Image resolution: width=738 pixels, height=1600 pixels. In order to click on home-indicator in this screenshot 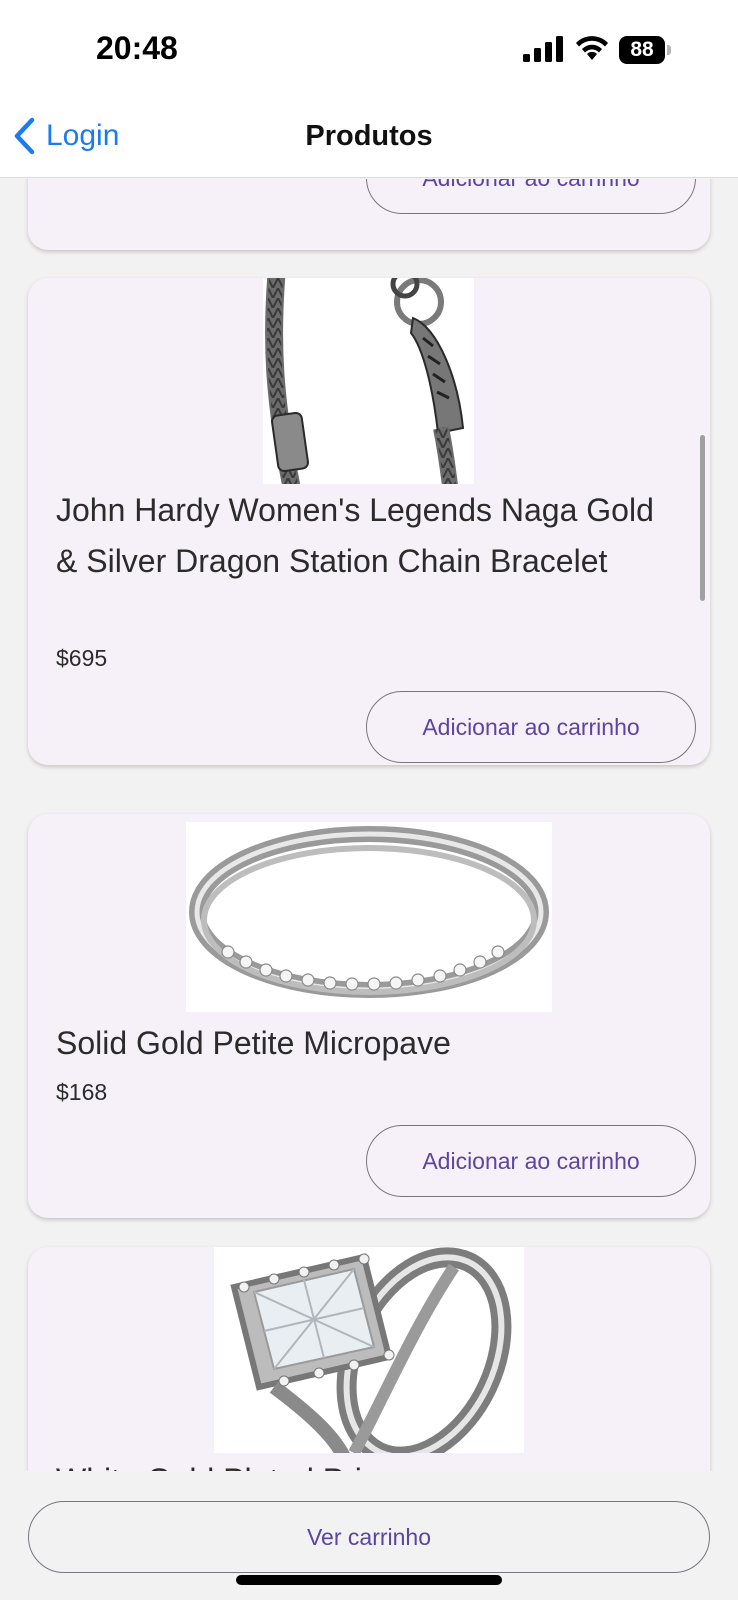, I will do `click(369, 1580)`.